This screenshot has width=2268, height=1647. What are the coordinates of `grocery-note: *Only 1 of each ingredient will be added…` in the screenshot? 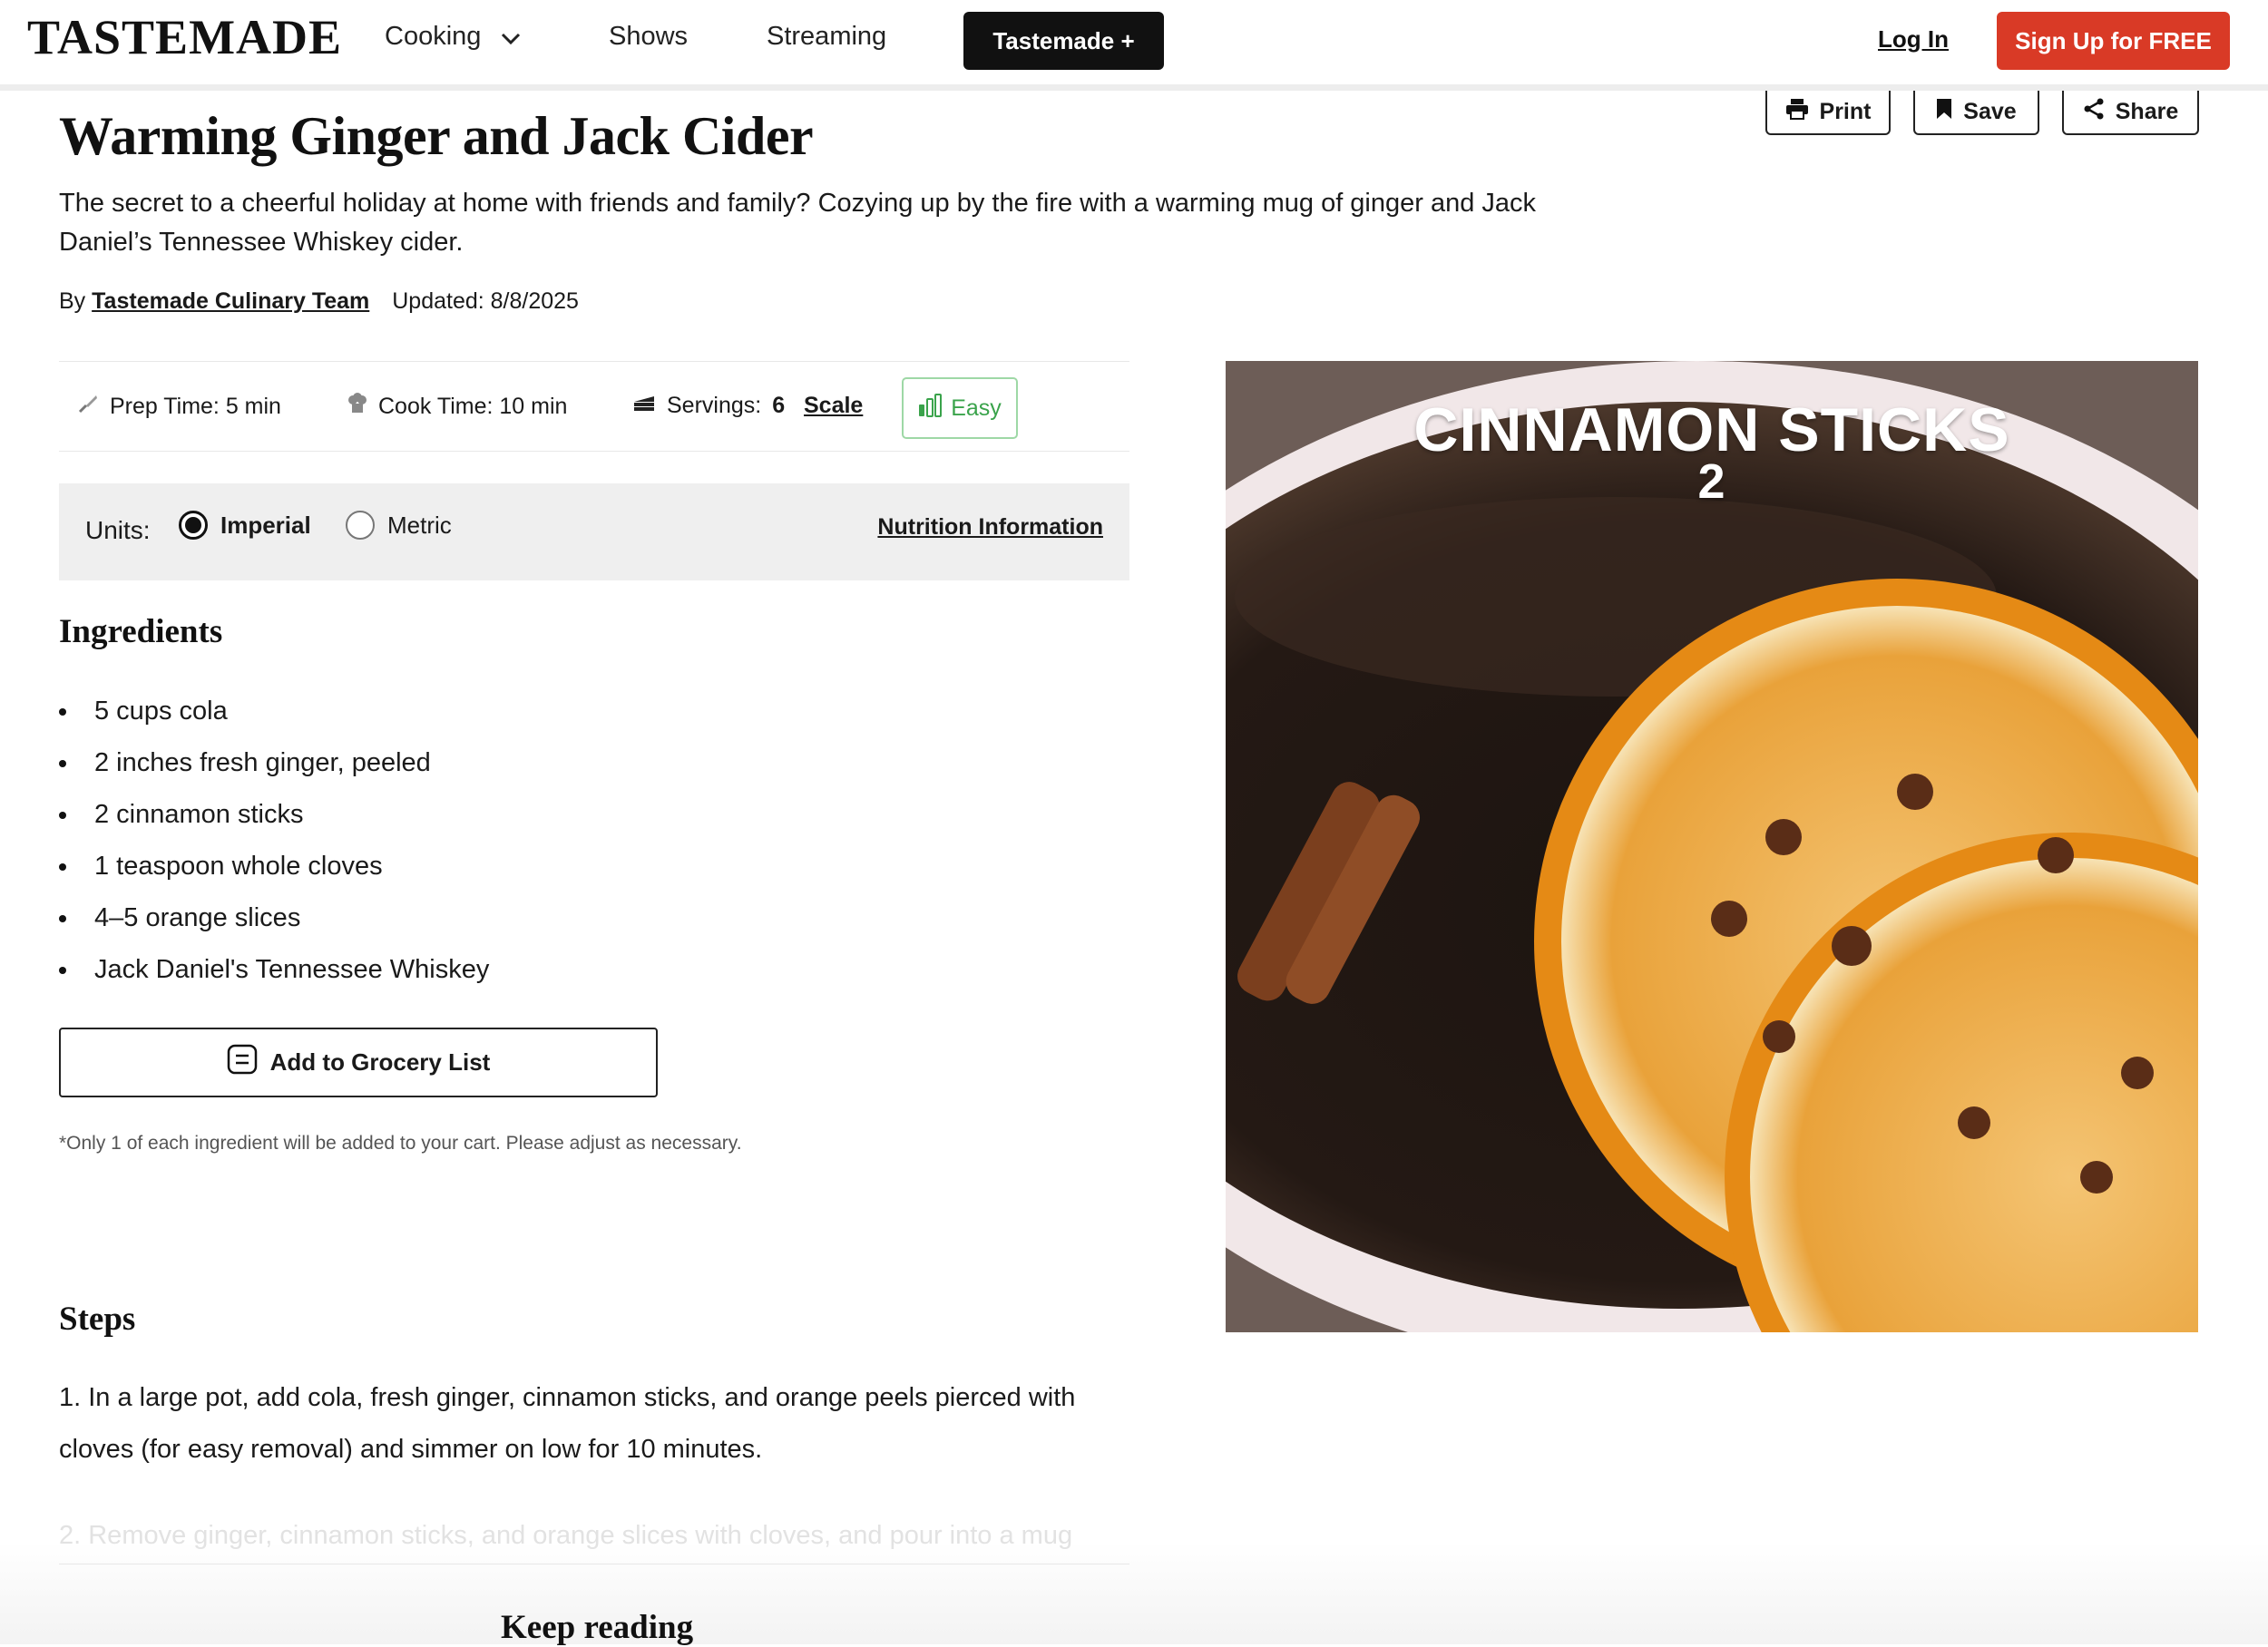 It's located at (401, 1143).